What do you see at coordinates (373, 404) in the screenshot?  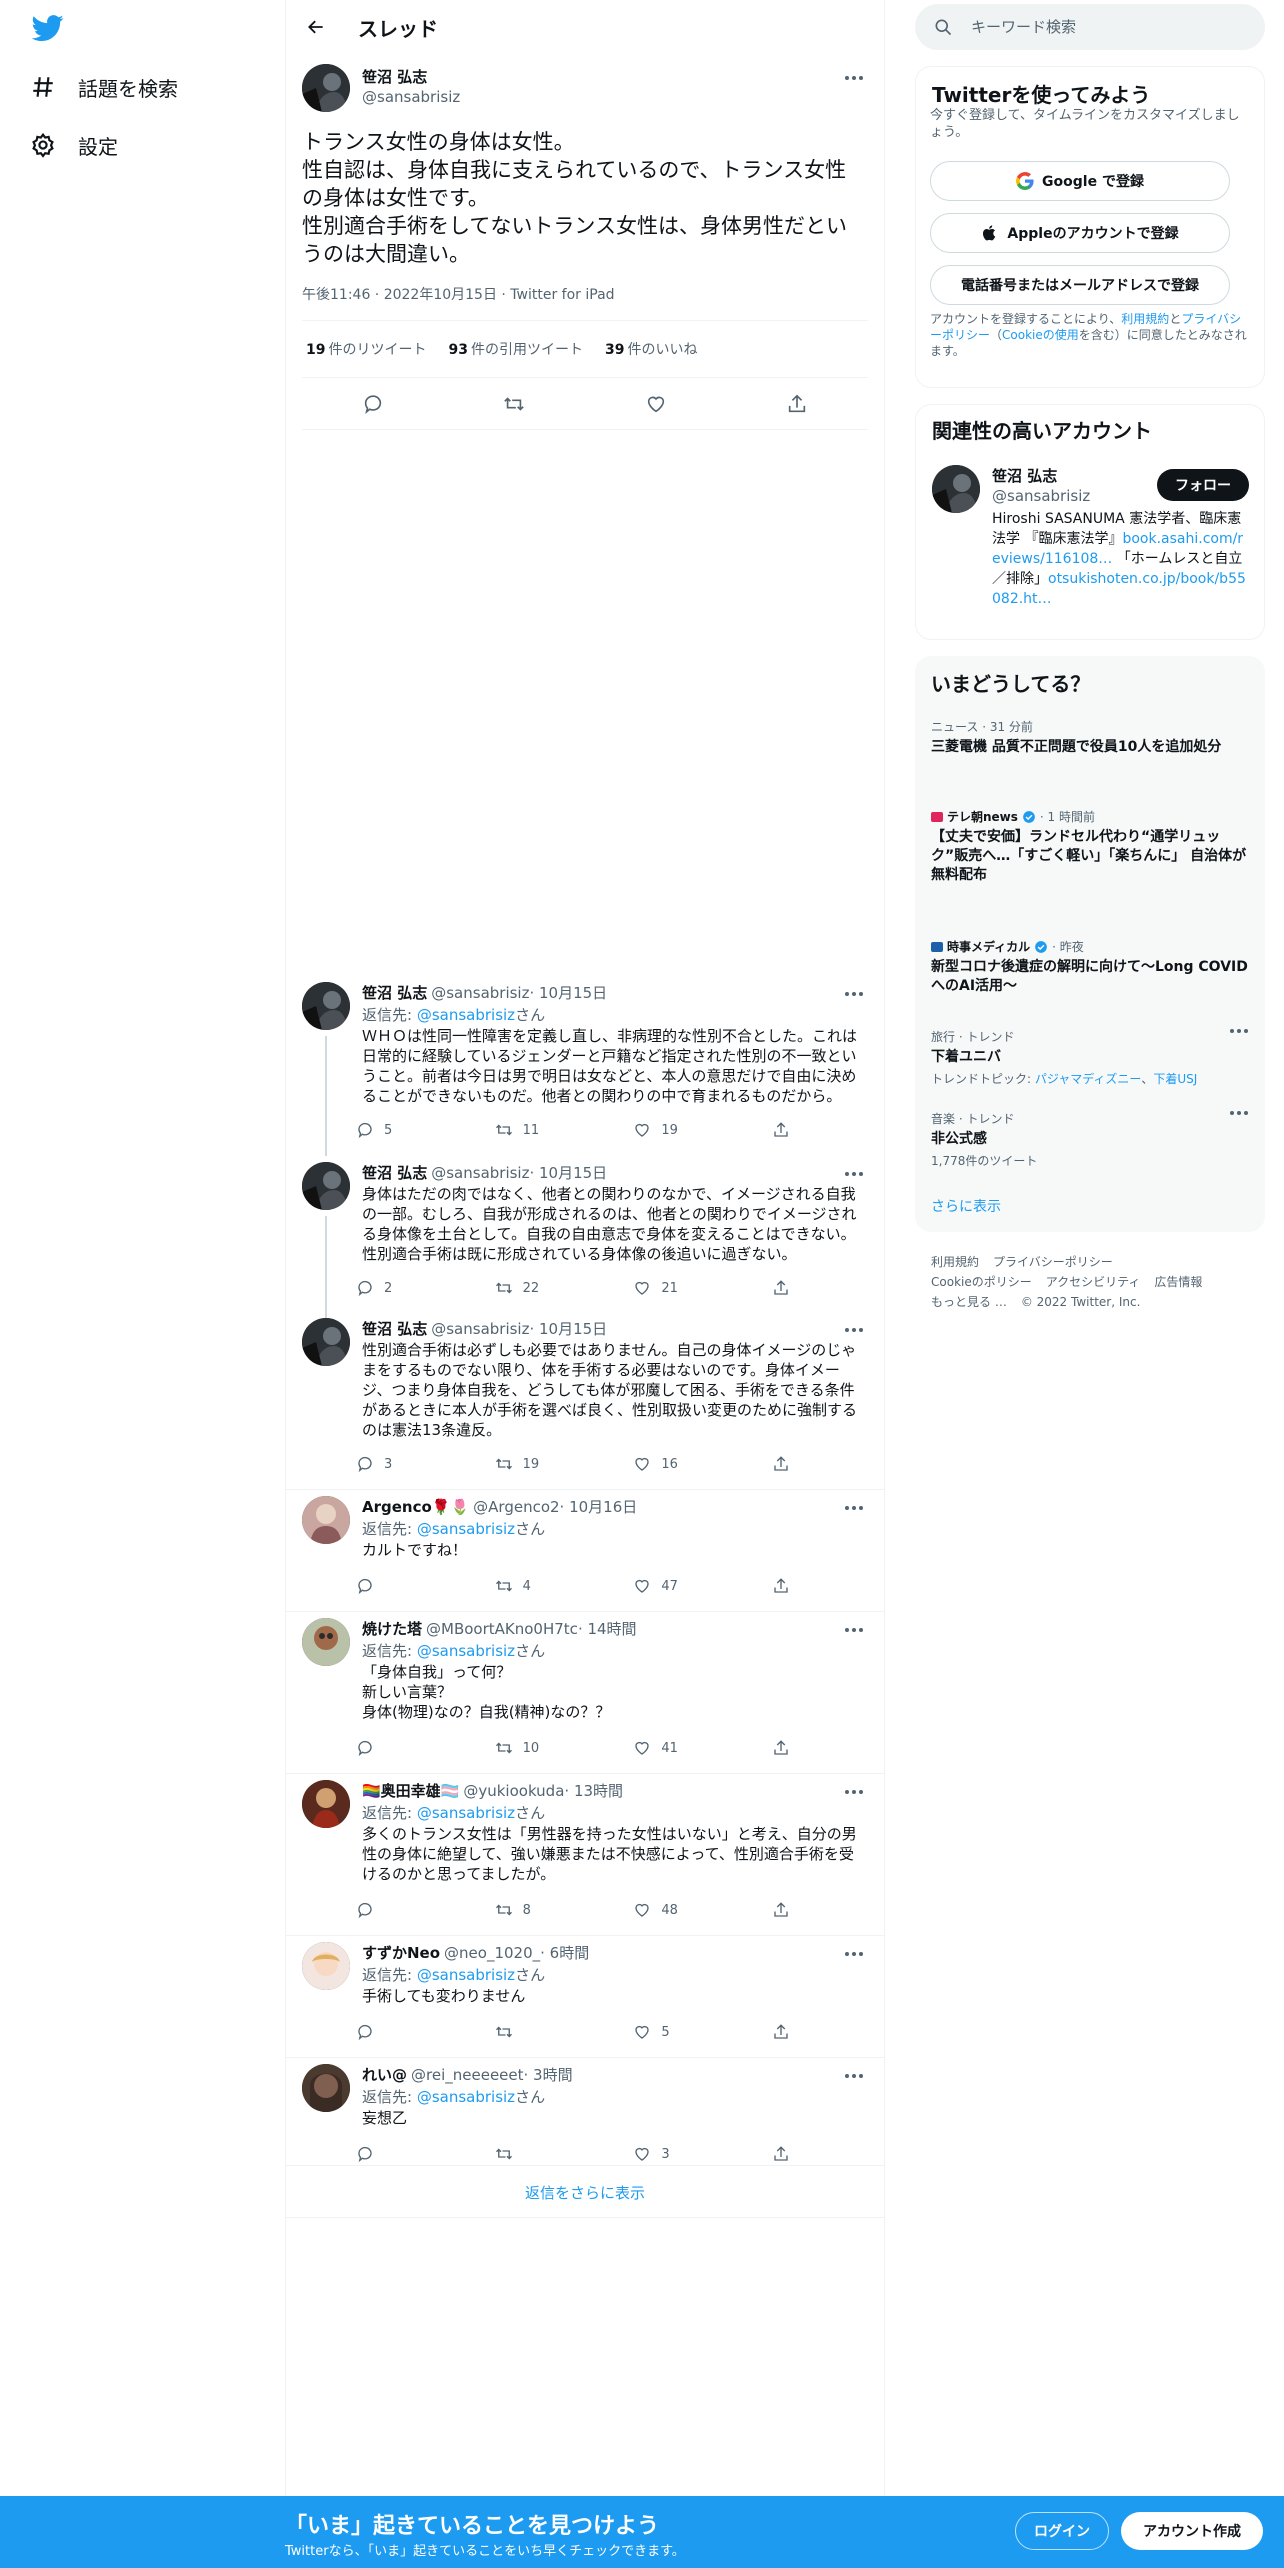 I see `reply-icon` at bounding box center [373, 404].